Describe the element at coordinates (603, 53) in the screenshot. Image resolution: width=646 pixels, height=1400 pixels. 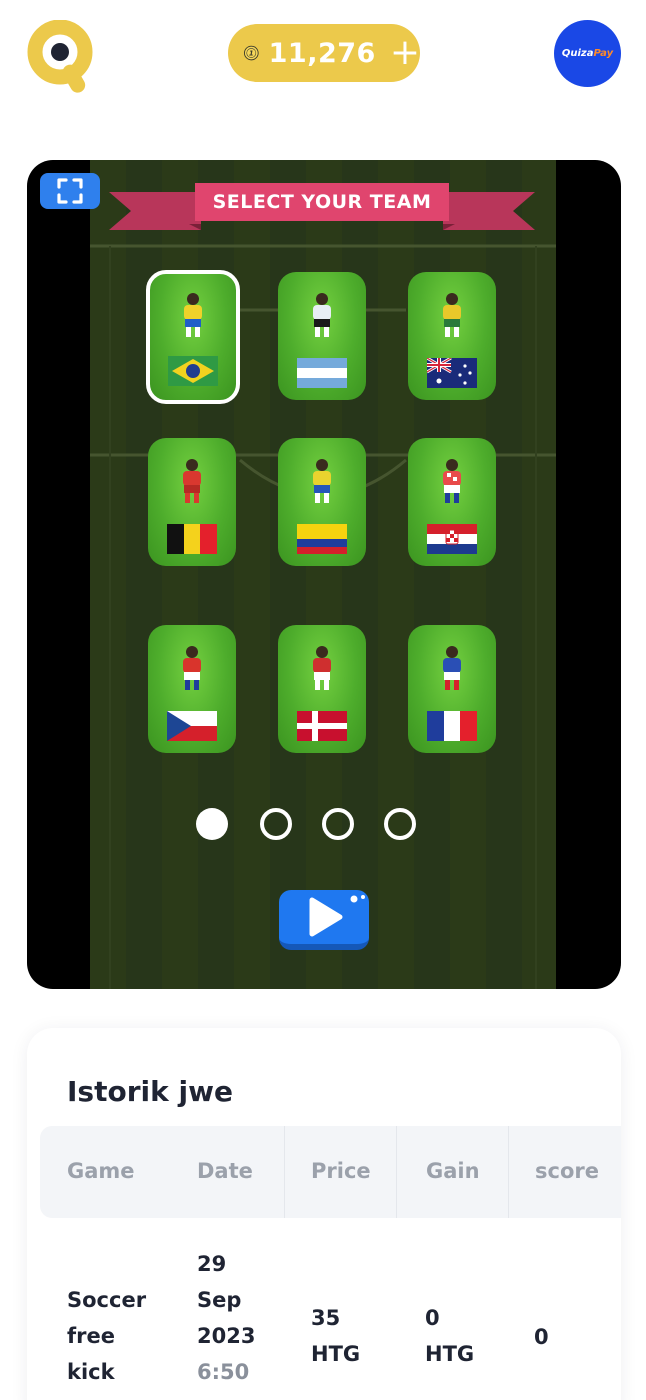
I see `brand-name-part2: Pay` at that location.